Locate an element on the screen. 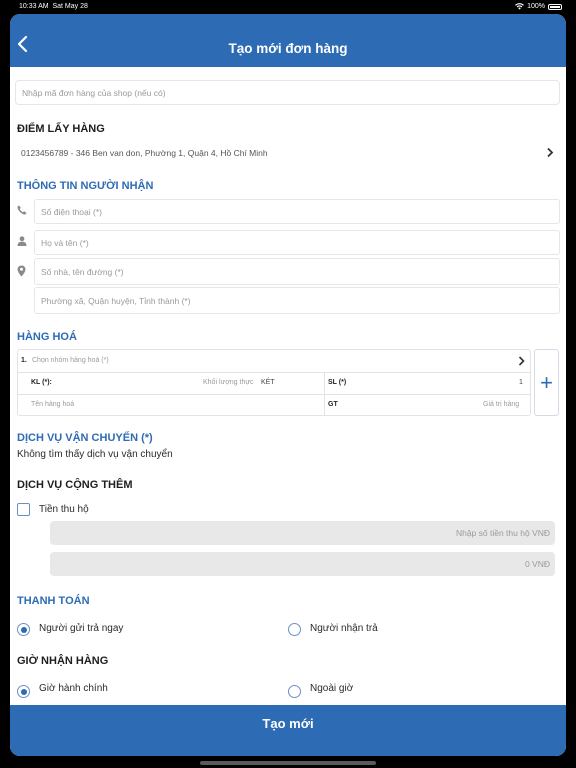  payment-receiver-radio is located at coordinates (294, 629).